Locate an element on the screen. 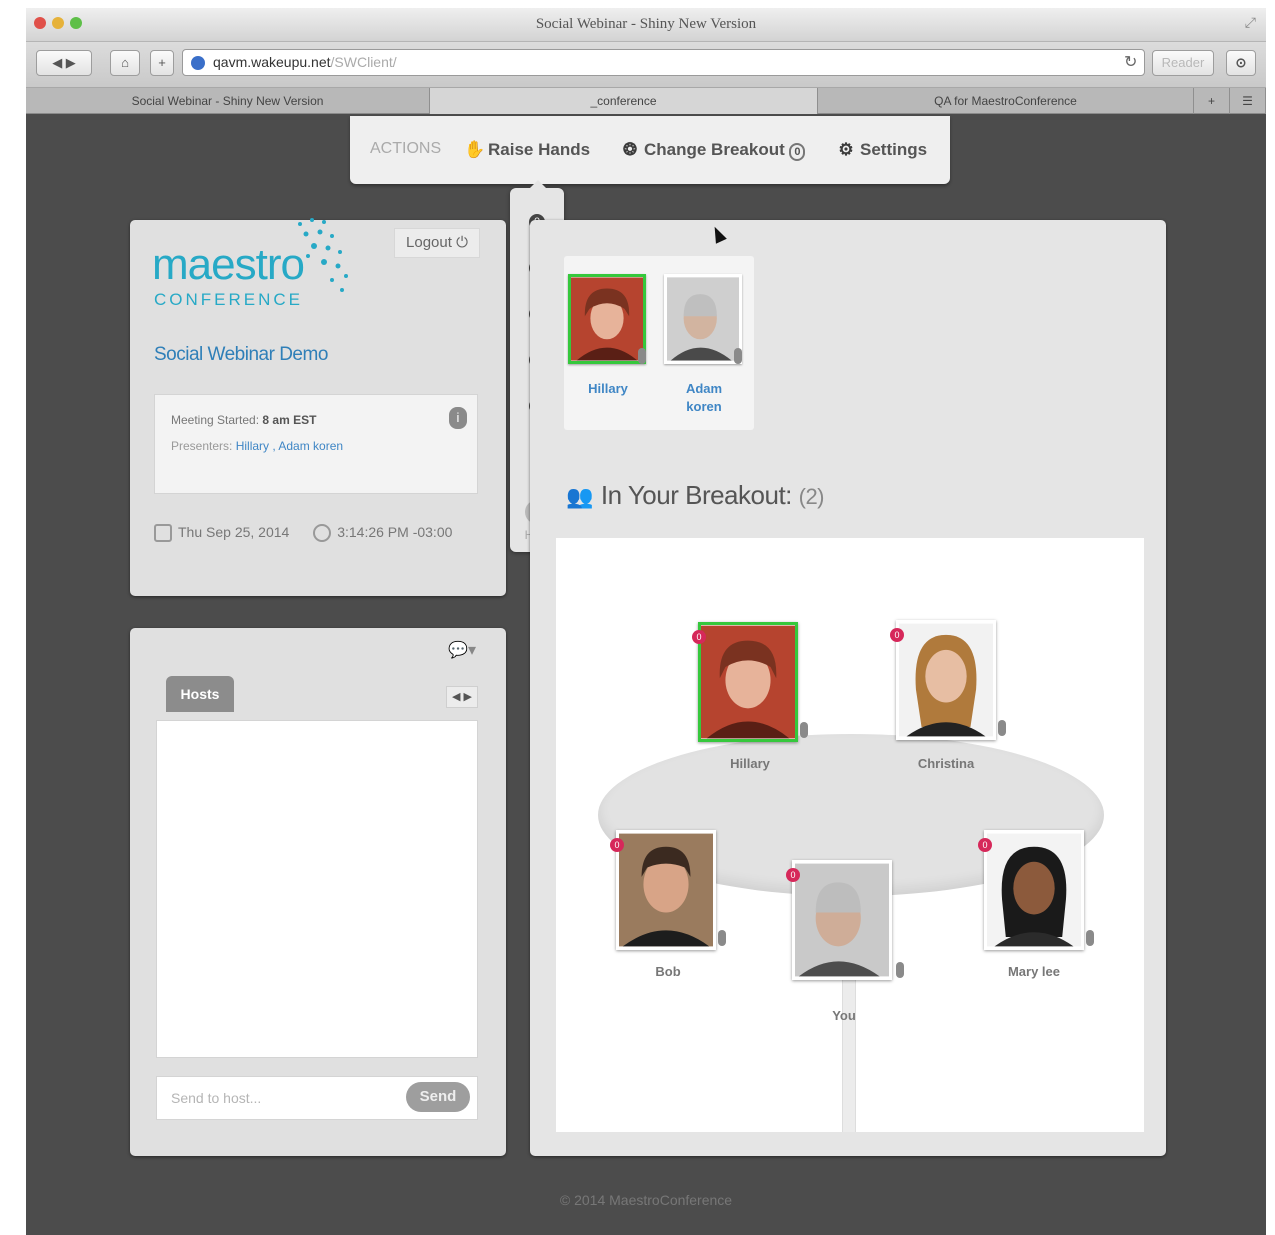 This screenshot has width=1275, height=1235. tab-overview-button: ☰ is located at coordinates (1248, 101).